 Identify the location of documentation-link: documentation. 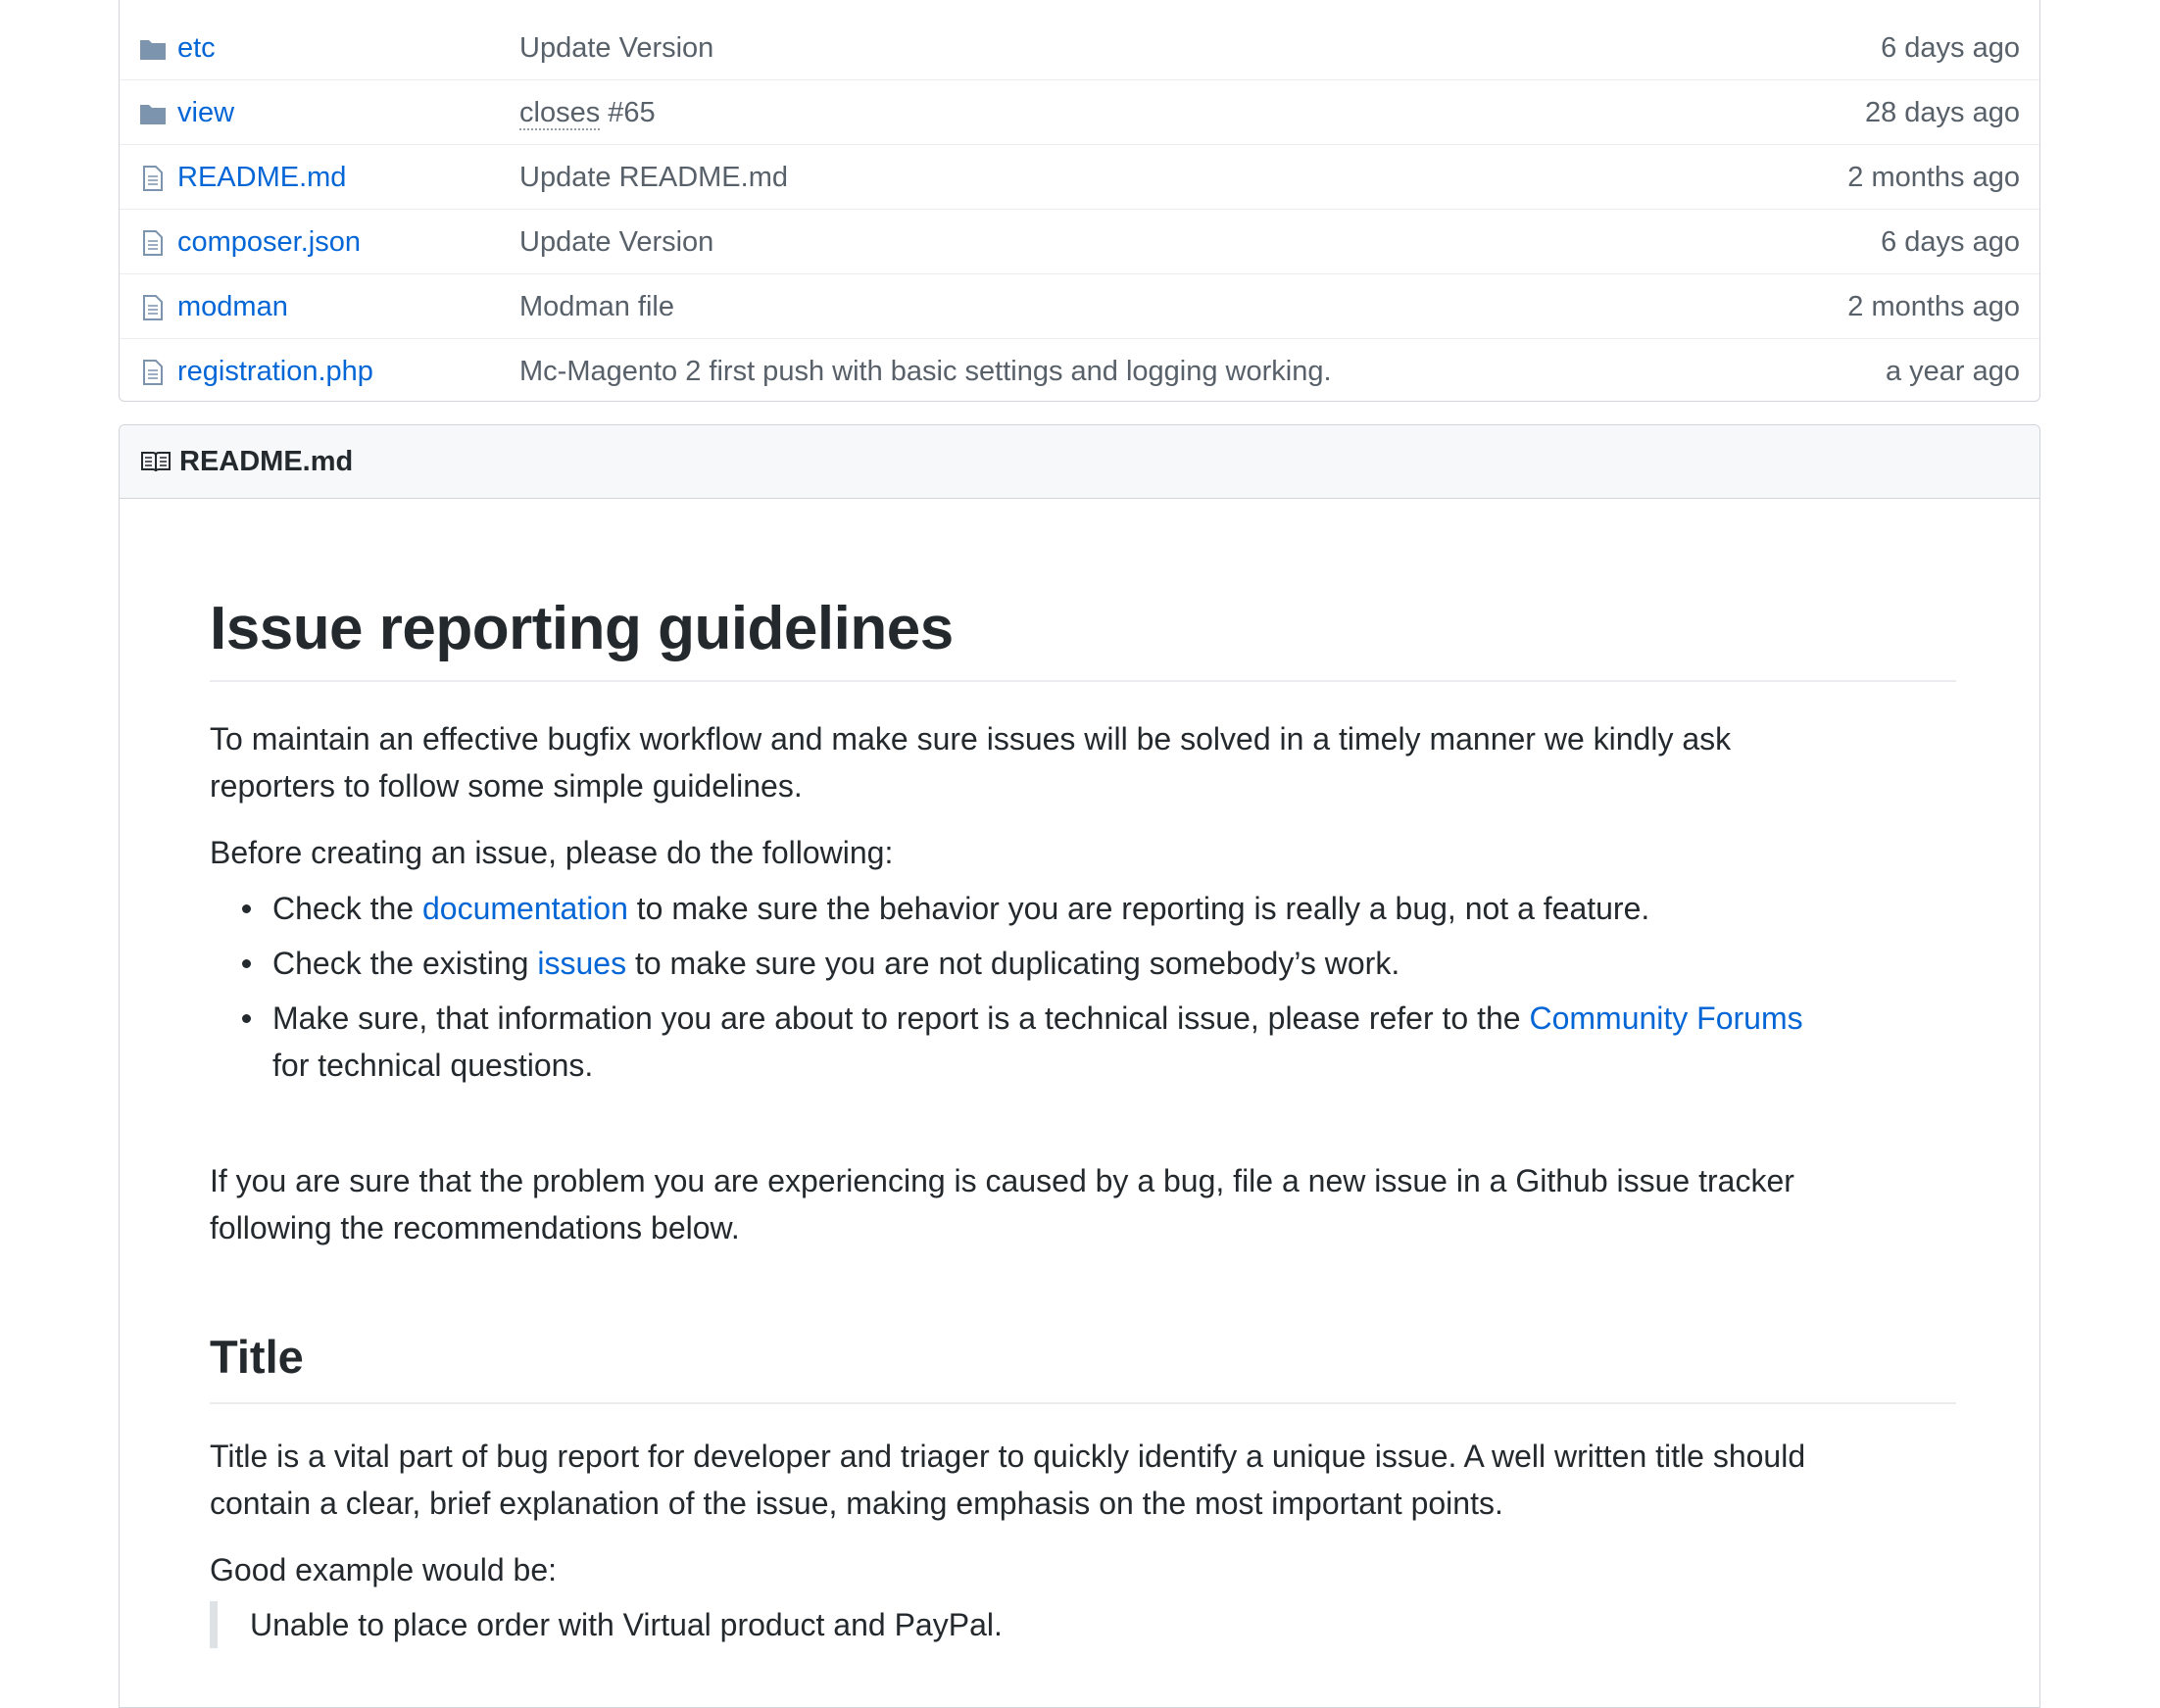
(525, 908).